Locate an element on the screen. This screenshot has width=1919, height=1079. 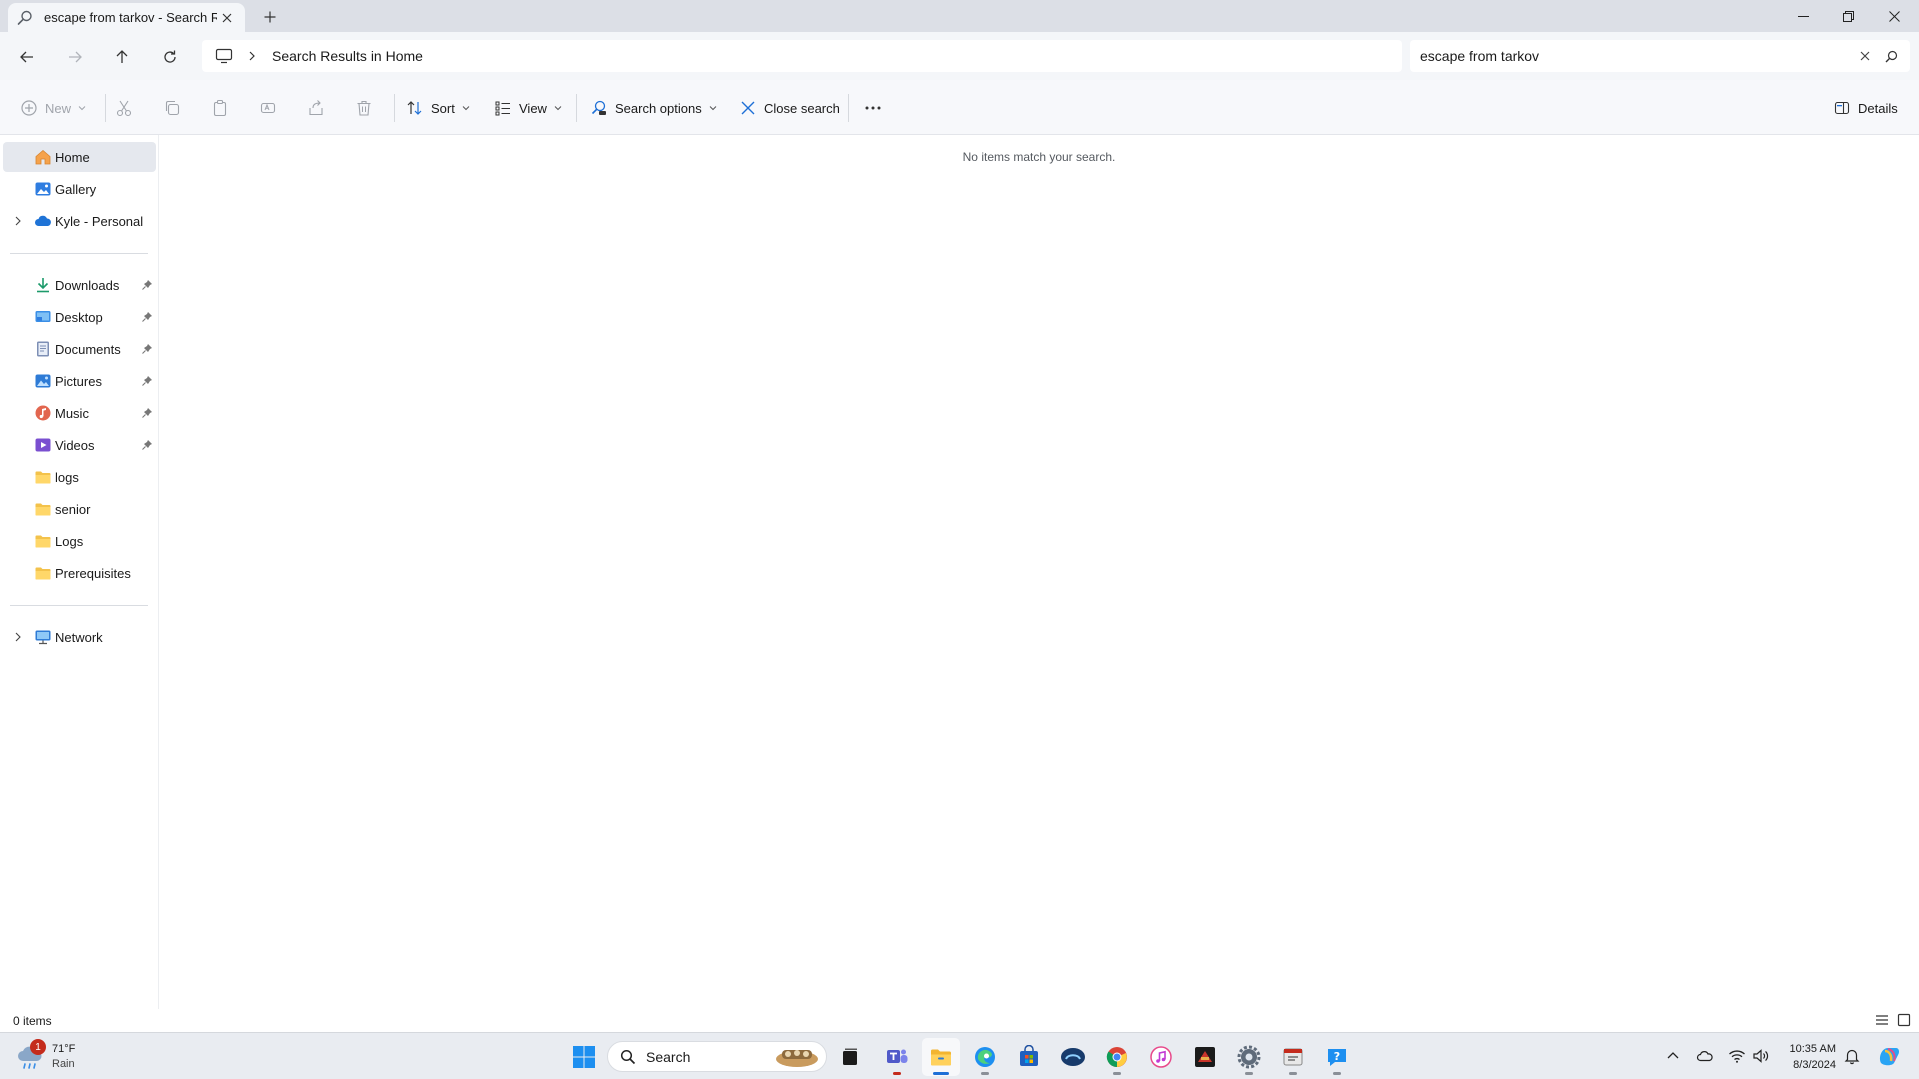
back-button is located at coordinates (27, 57).